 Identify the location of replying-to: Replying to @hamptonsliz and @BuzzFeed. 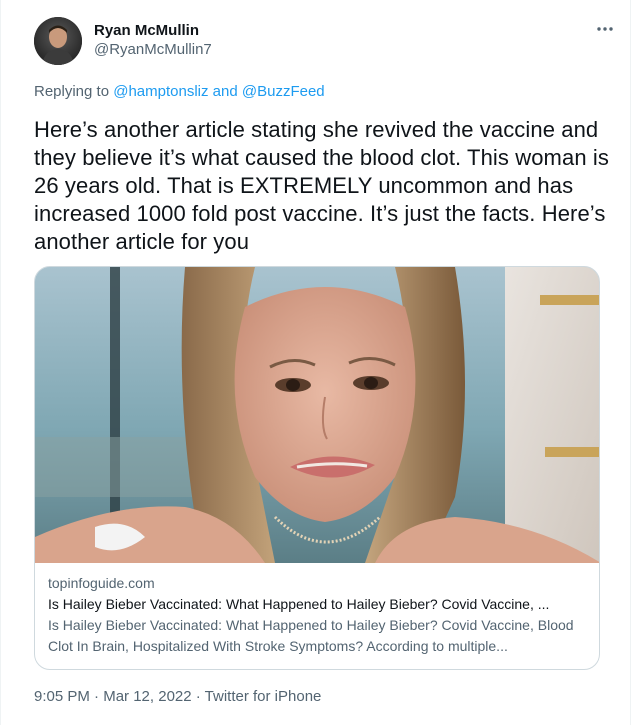
(179, 91).